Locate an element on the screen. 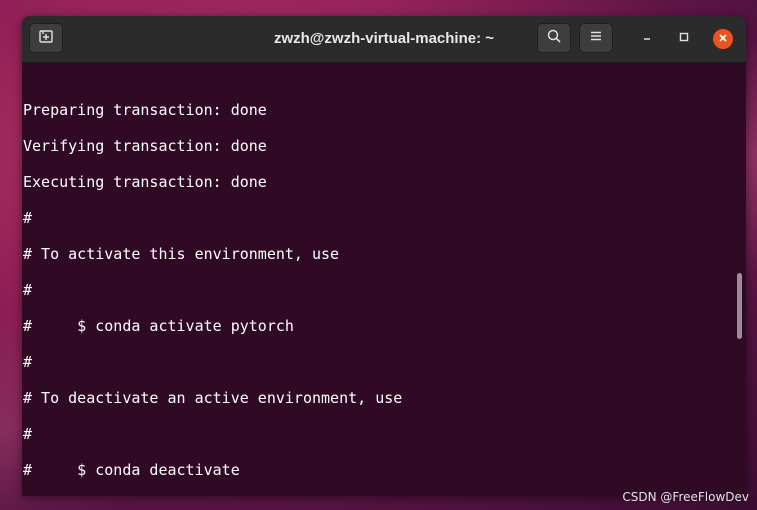 This screenshot has width=757, height=510. menu-button is located at coordinates (596, 38).